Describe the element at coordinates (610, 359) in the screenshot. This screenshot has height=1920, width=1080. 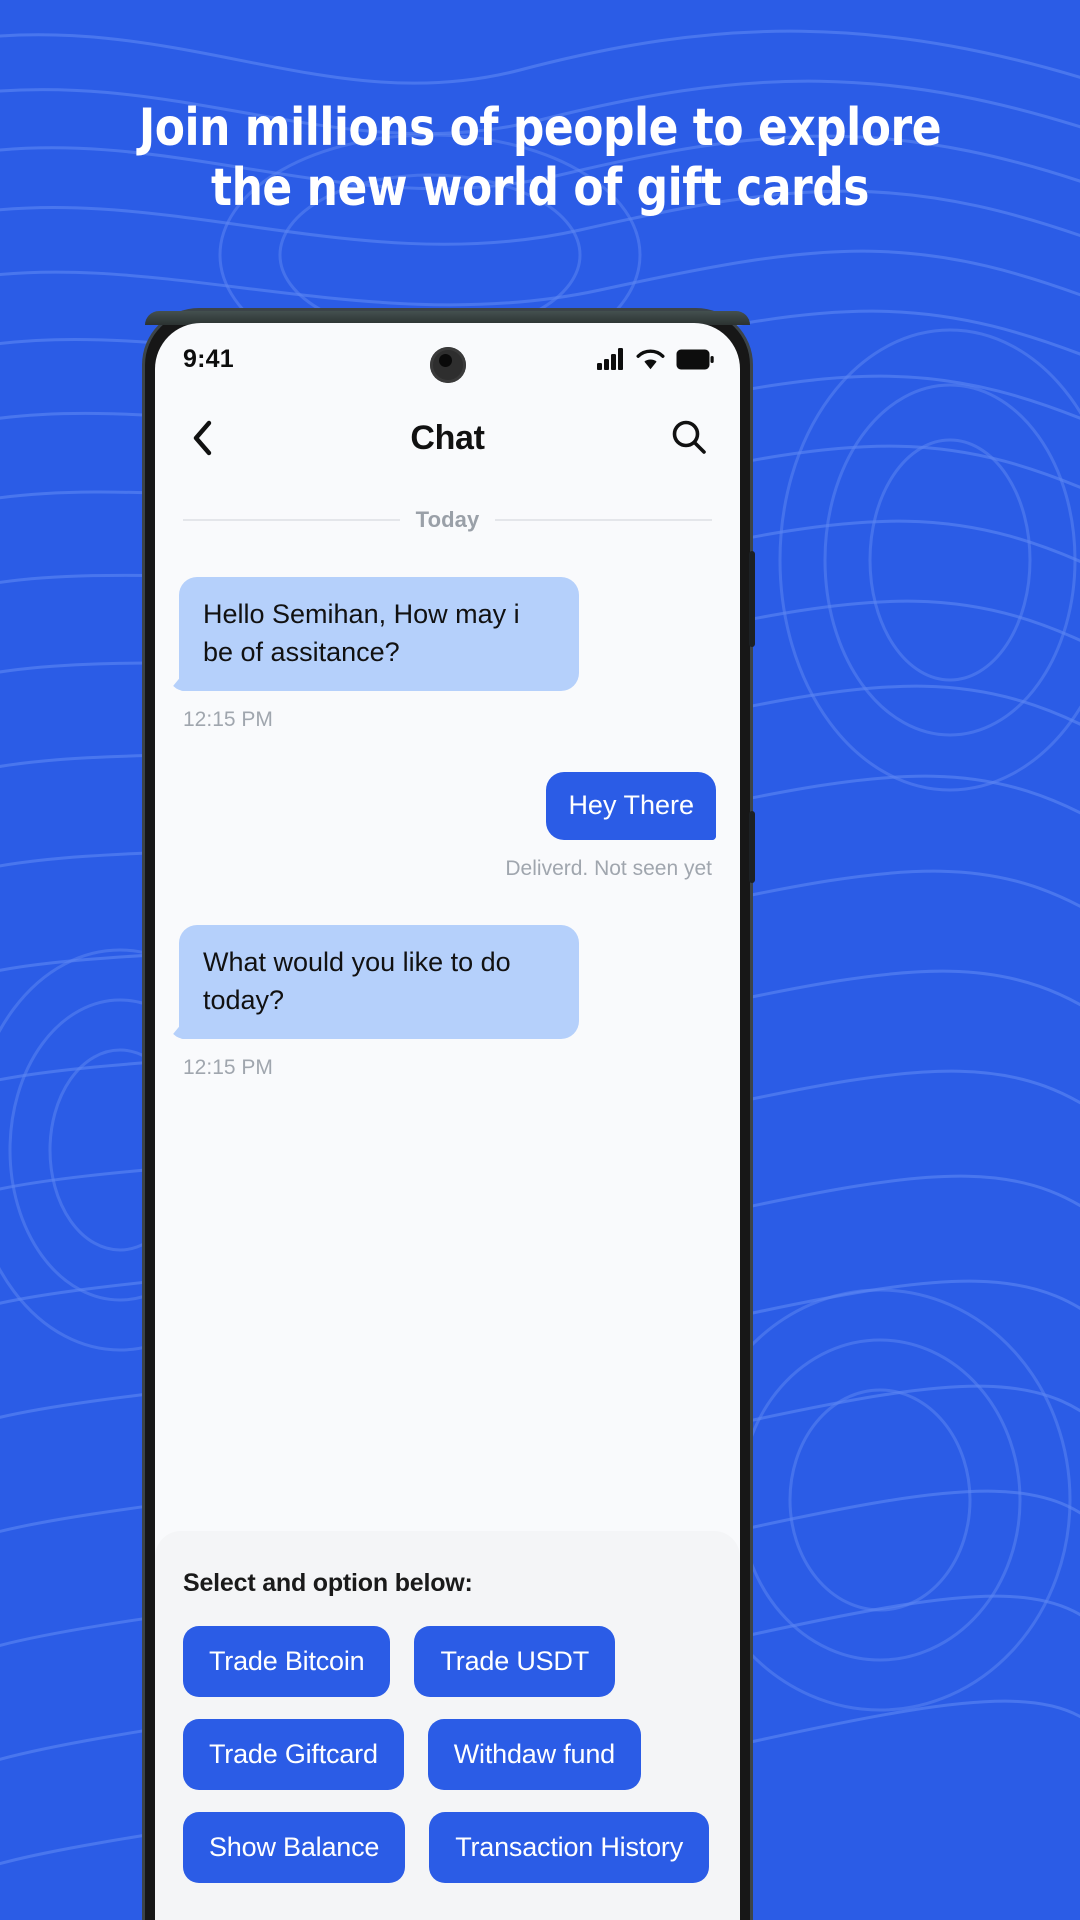
I see `cellular-signal-icon` at that location.